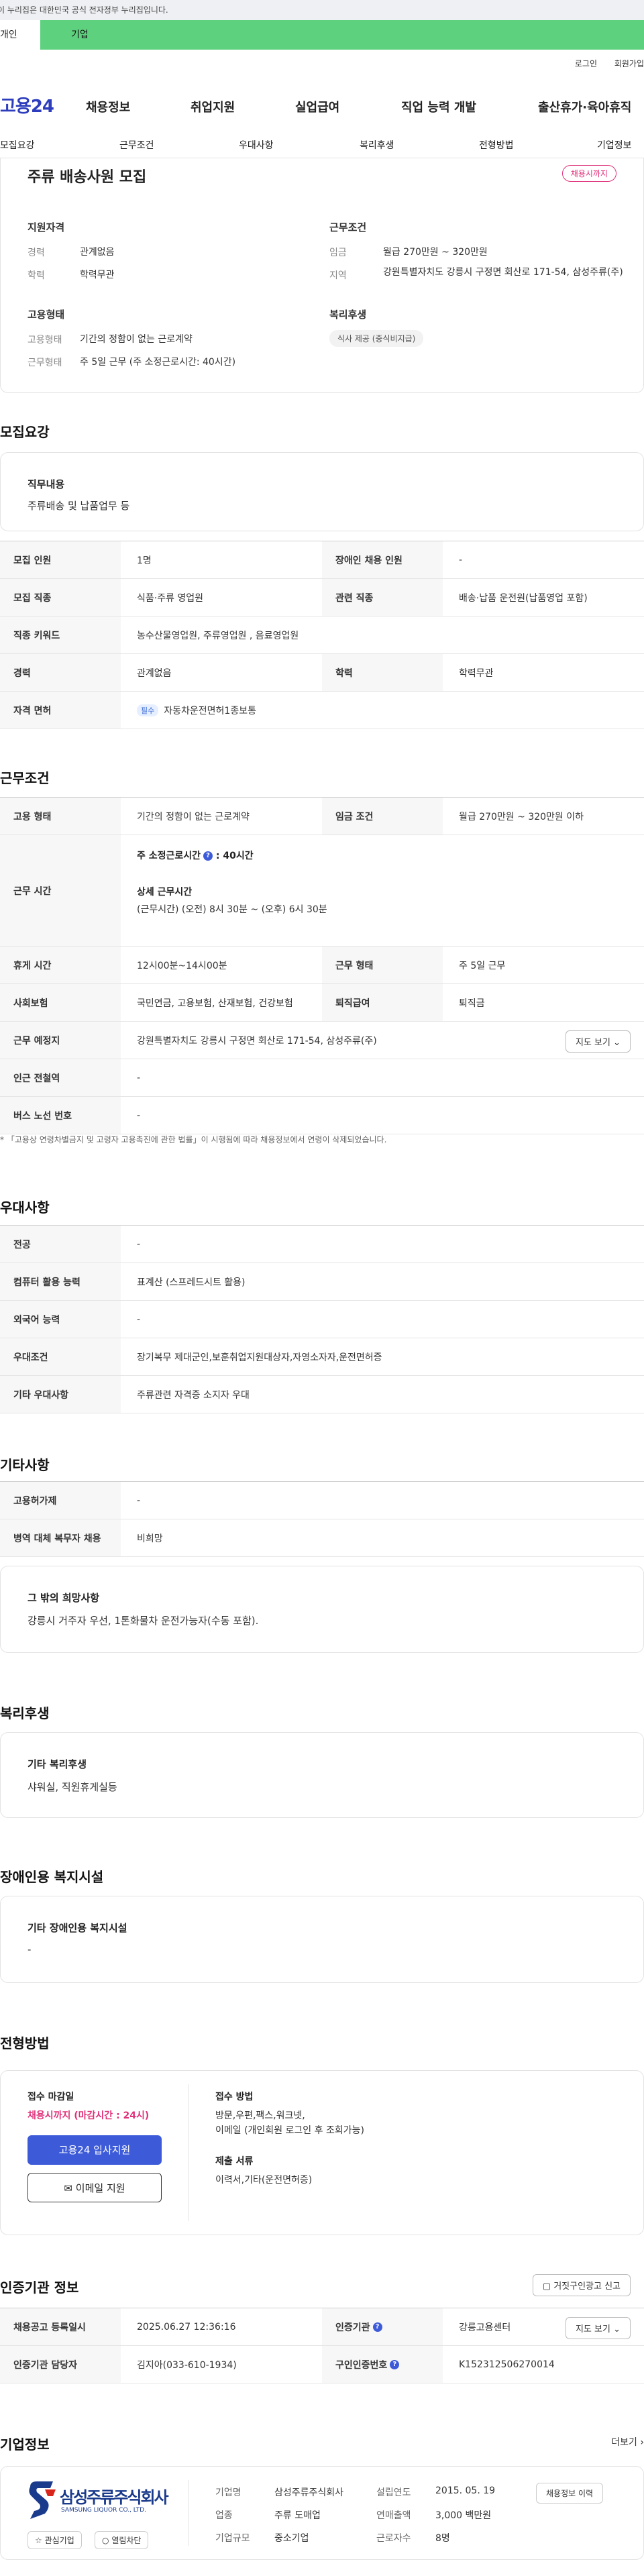 The height and width of the screenshot is (2576, 644). What do you see at coordinates (322, 491) in the screenshot?
I see `duty-box: 직무내용 주류배송 및 납품업무 등` at bounding box center [322, 491].